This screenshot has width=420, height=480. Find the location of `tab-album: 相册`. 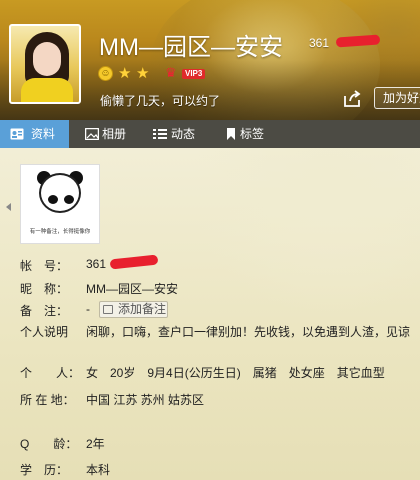

tab-album: 相册 is located at coordinates (107, 134).